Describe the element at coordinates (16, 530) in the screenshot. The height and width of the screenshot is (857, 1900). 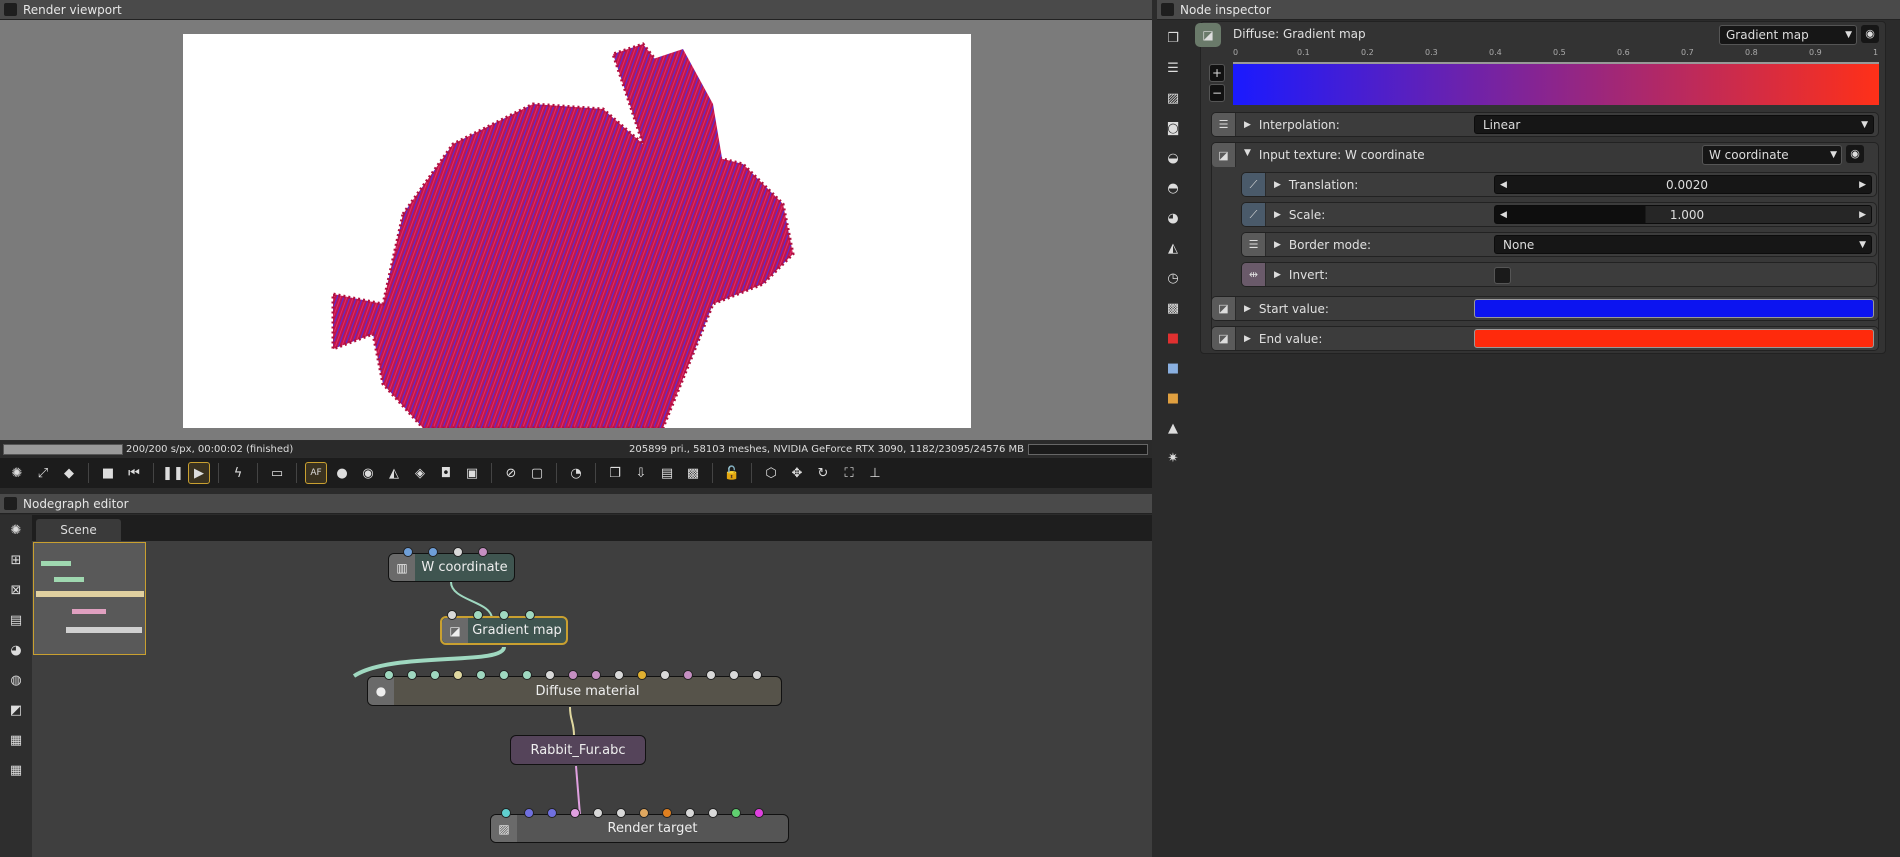
I see `render-icon: ✺` at that location.